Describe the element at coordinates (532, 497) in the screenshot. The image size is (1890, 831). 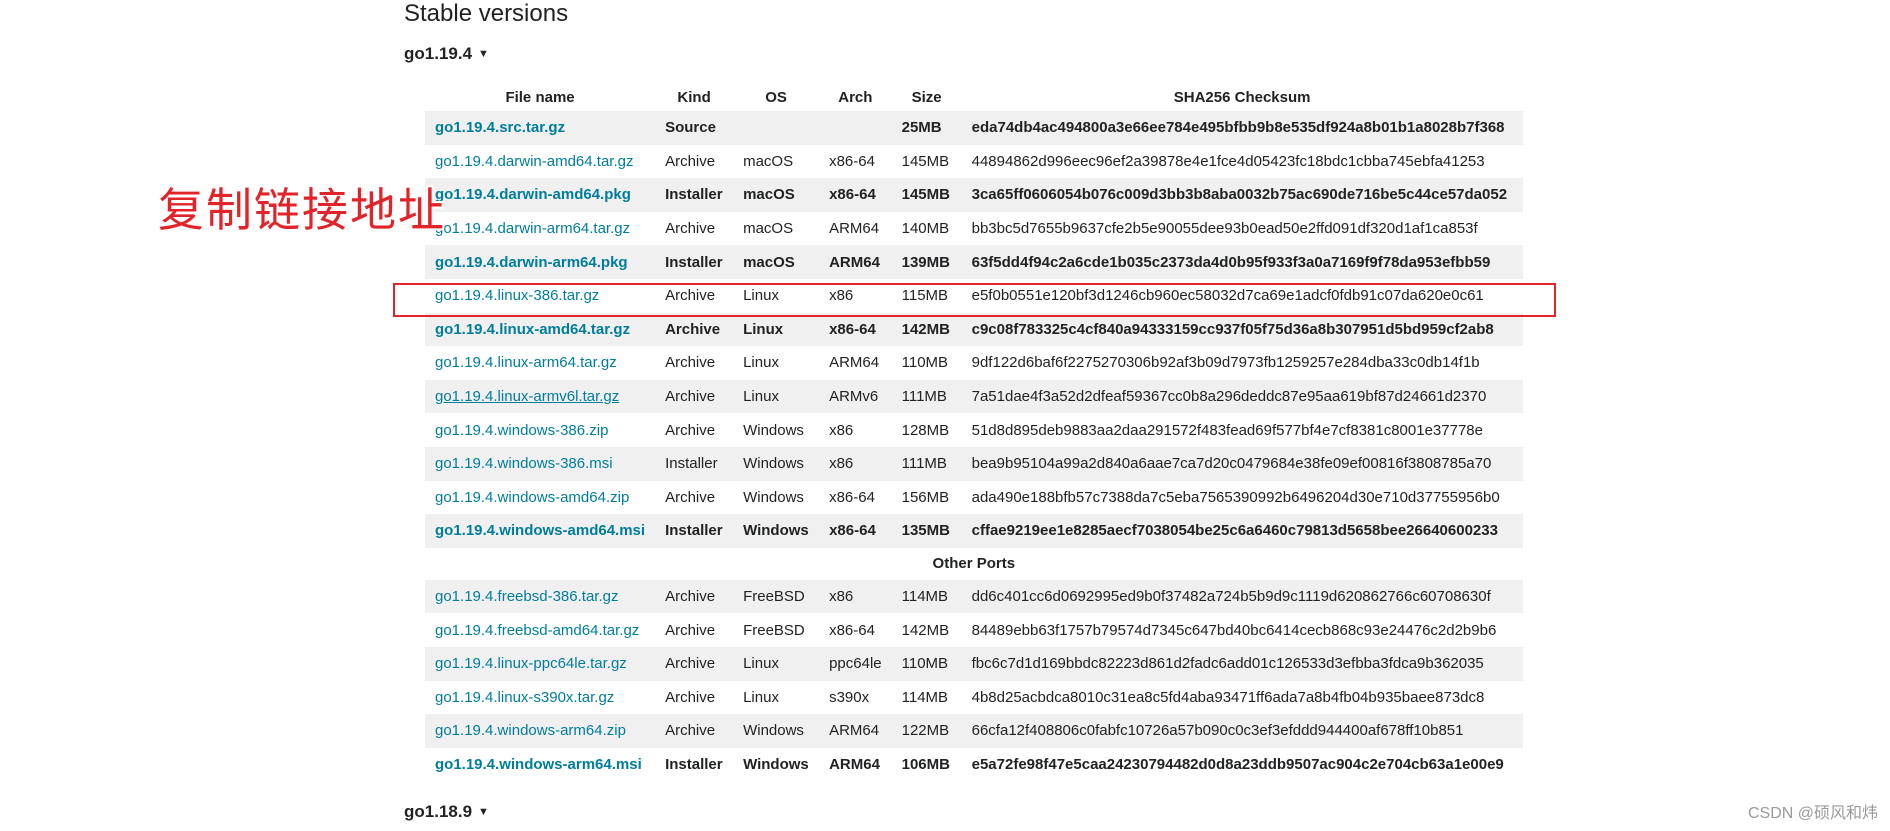
I see `download-link: go1.19.4.windows-amd64.zip` at that location.